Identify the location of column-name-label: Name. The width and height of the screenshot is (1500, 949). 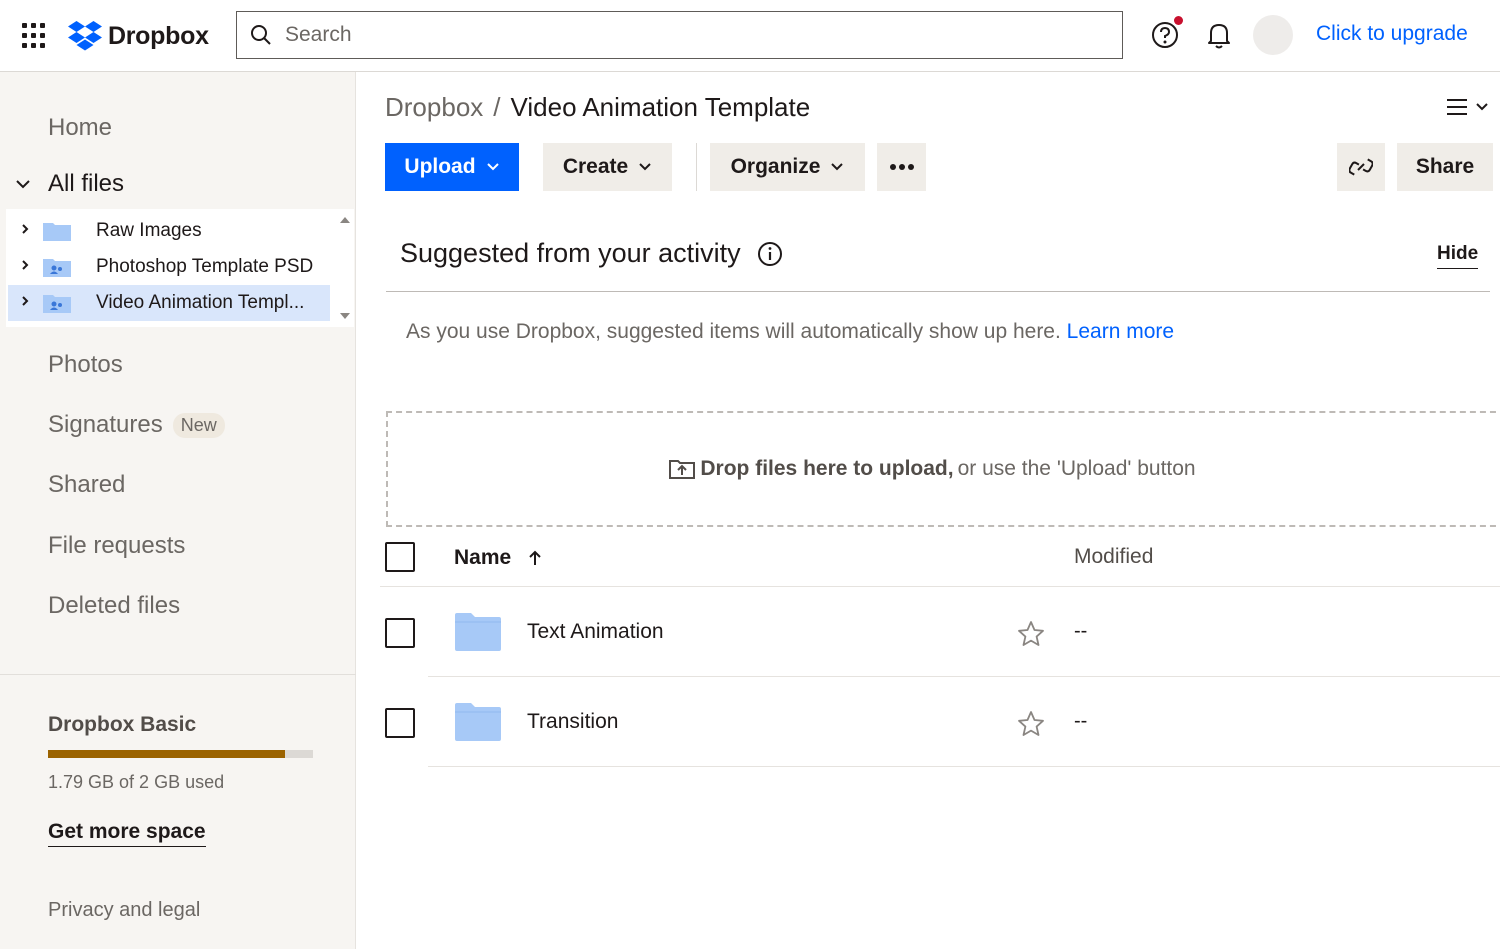
(483, 557).